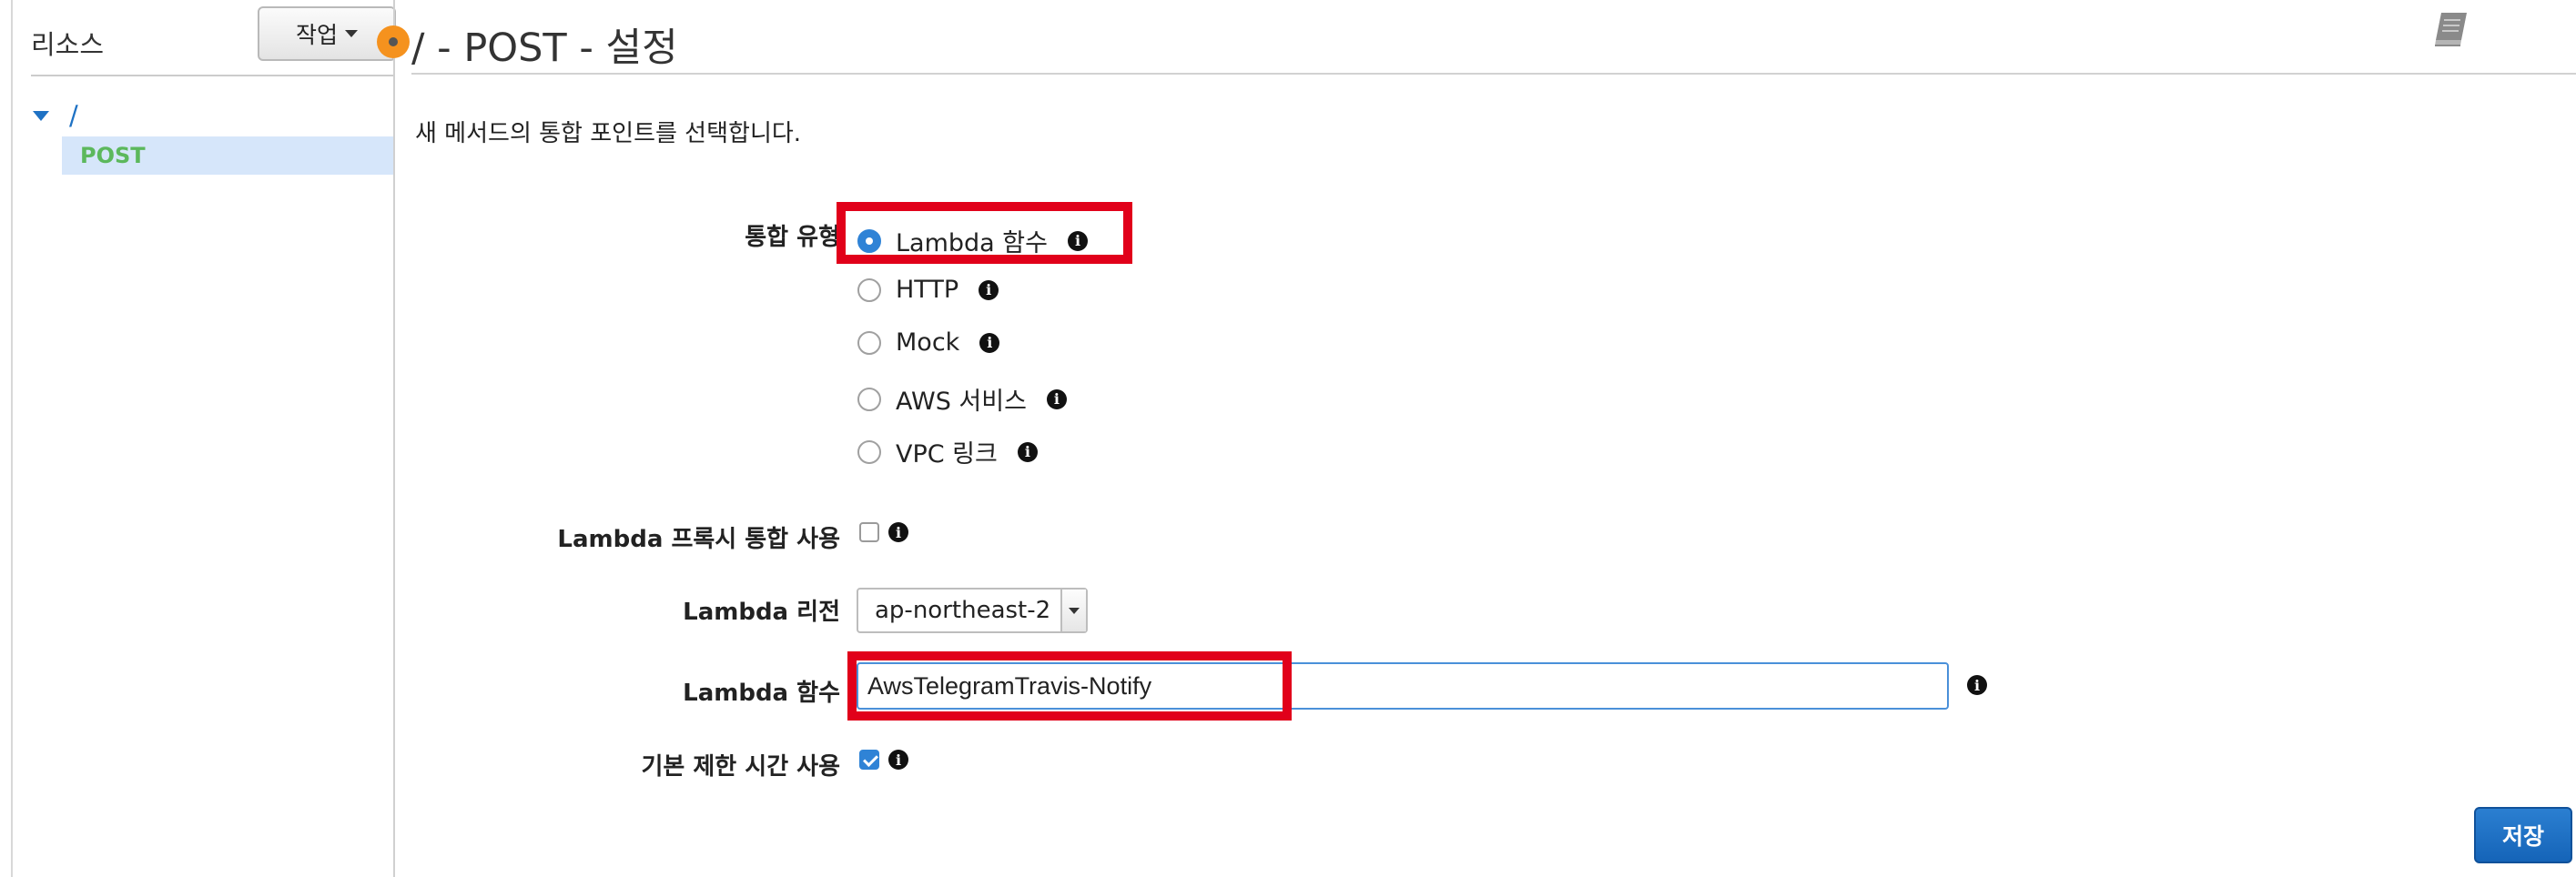 The height and width of the screenshot is (877, 2576). Describe the element at coordinates (55, 115) in the screenshot. I see `tree-root-resource: /` at that location.